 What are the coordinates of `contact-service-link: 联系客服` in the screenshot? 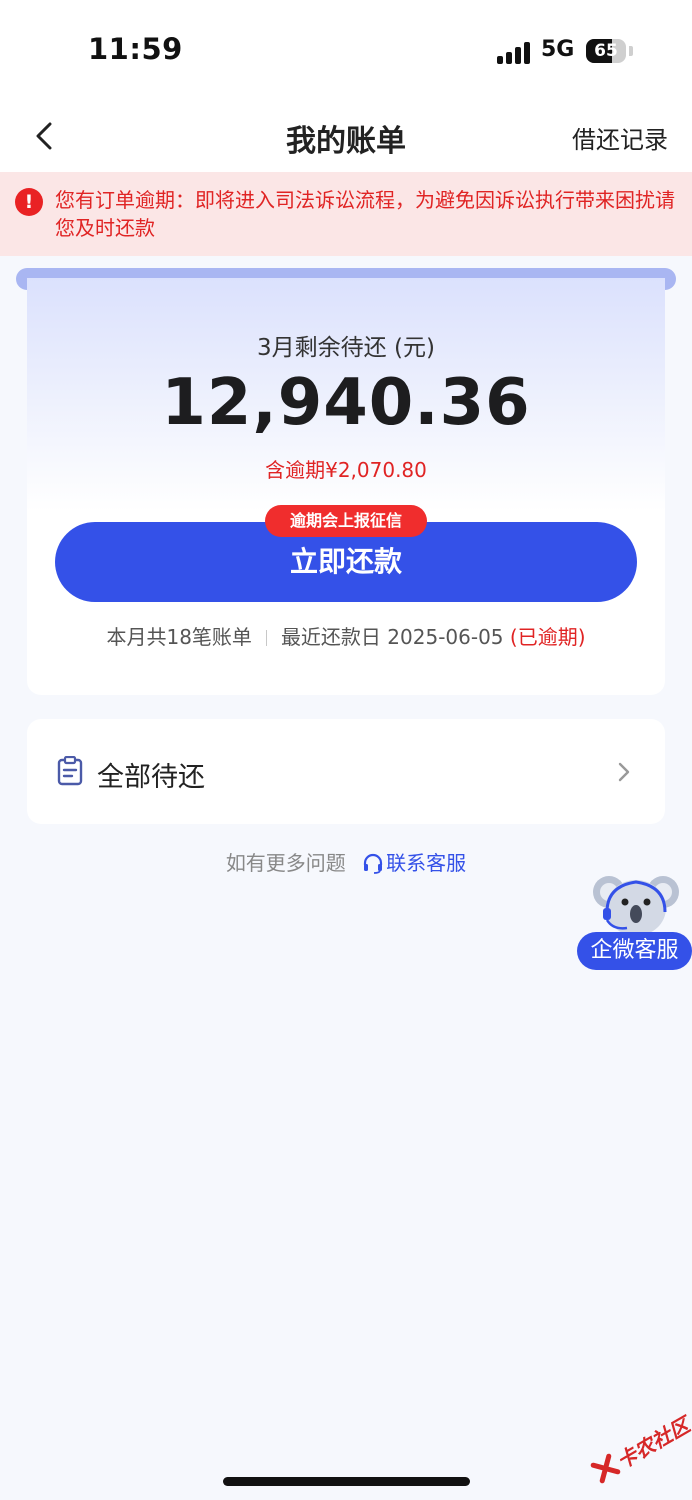 It's located at (409, 863).